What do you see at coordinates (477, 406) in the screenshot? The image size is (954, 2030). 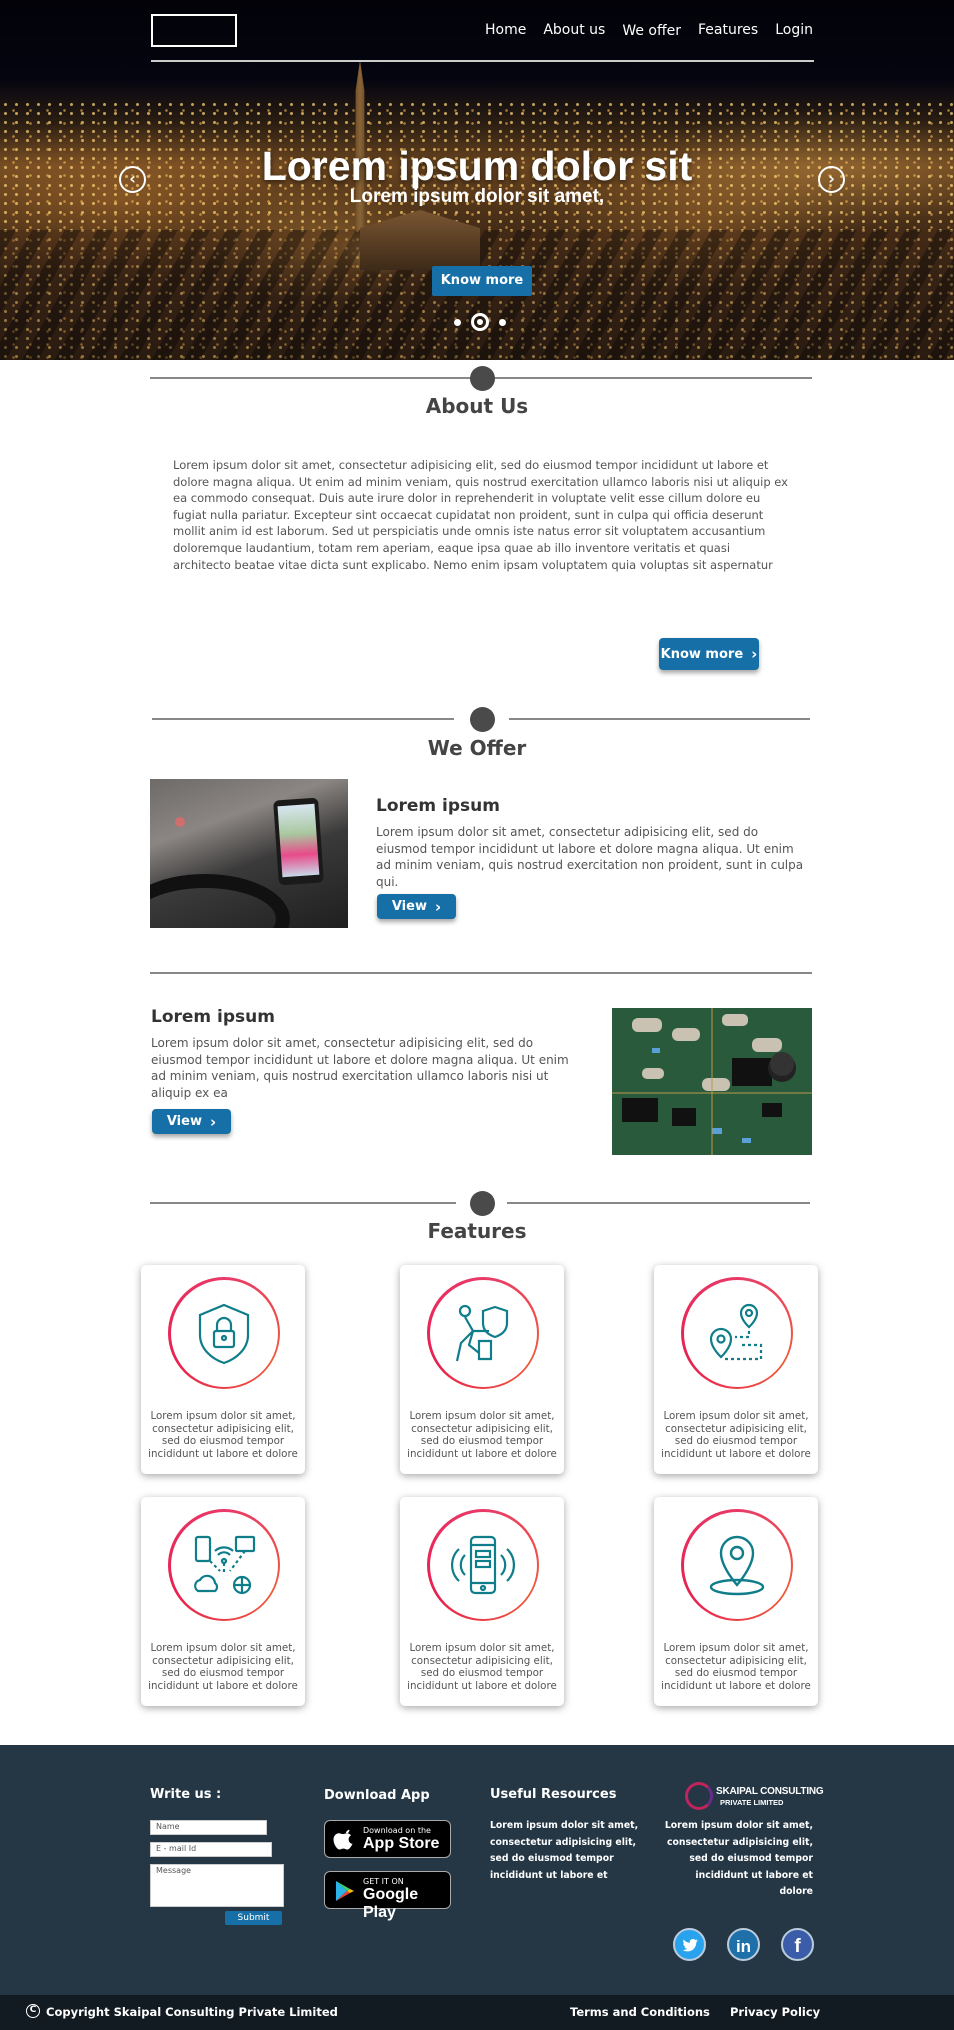 I see `about-title: About Us` at bounding box center [477, 406].